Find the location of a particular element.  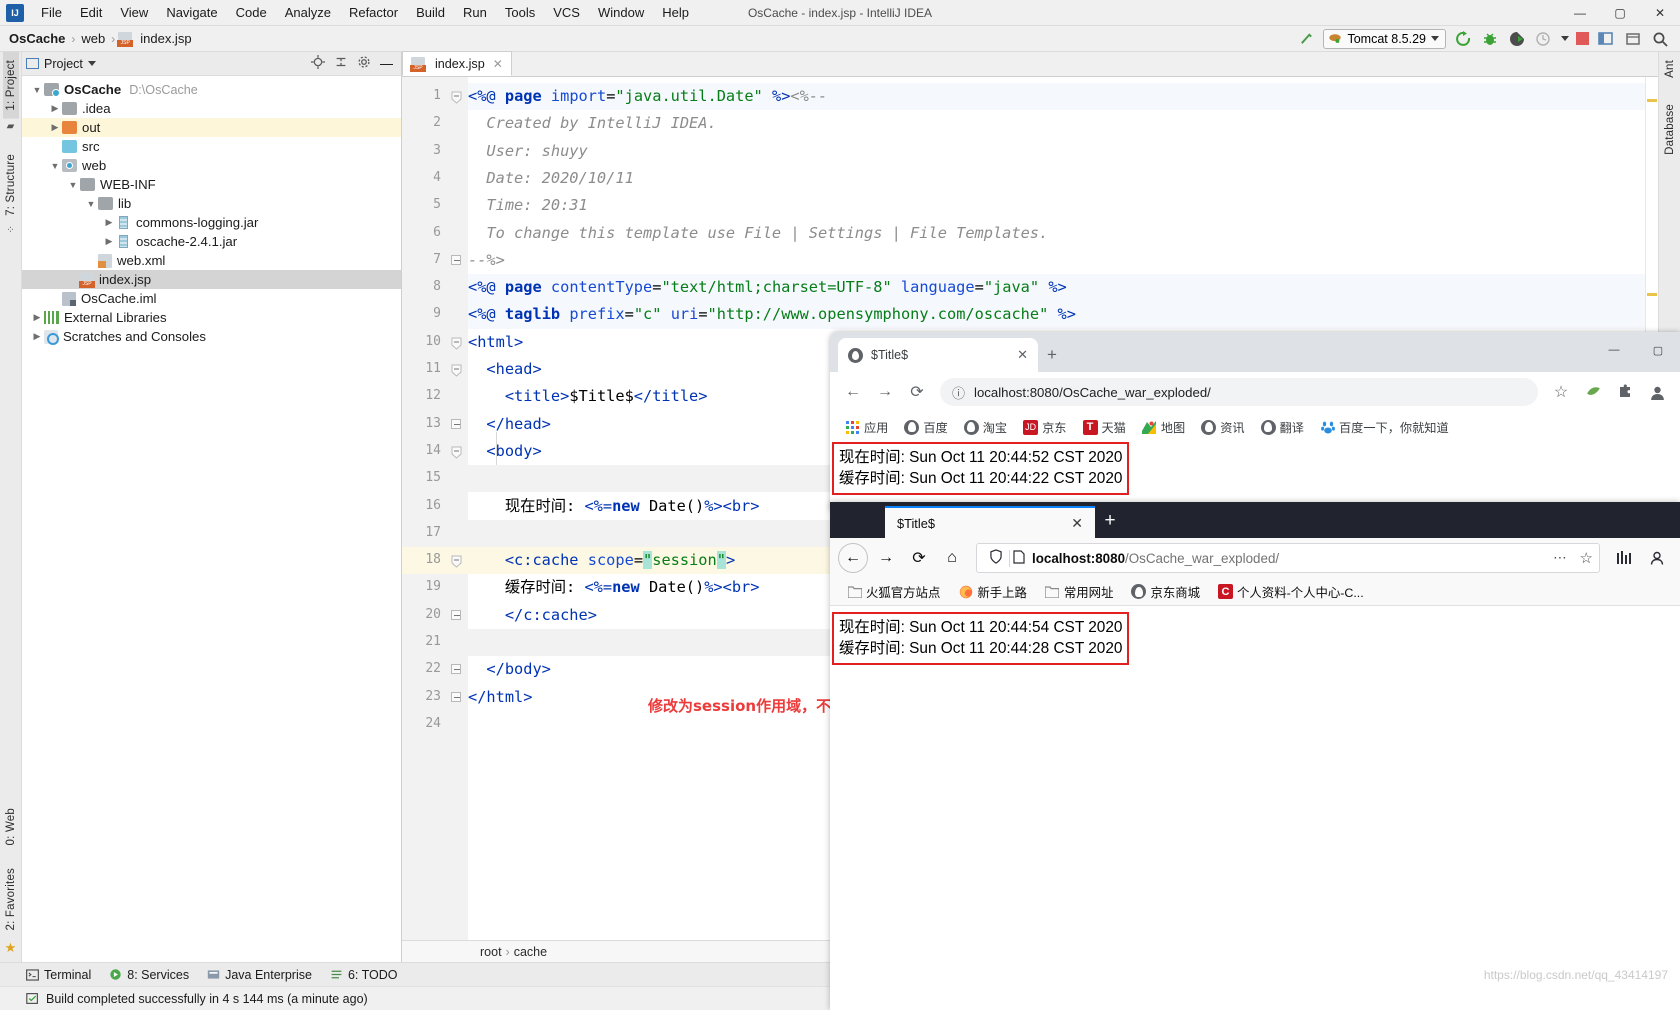

profile-chevron-down-icon is located at coordinates (1565, 38).